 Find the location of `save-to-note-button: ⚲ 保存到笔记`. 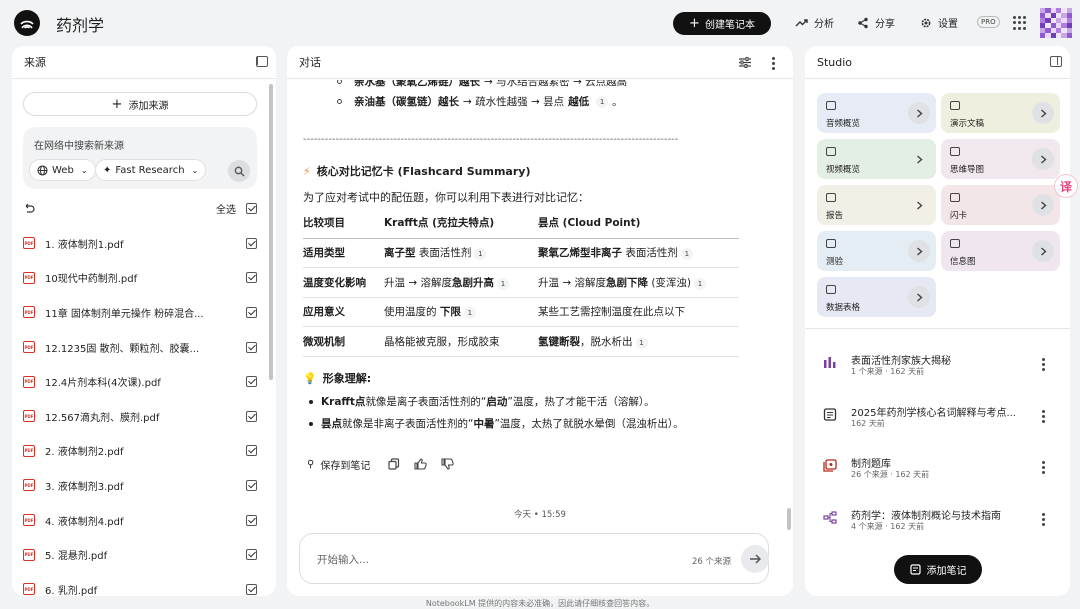

save-to-note-button: ⚲ 保存到笔记 is located at coordinates (338, 464).